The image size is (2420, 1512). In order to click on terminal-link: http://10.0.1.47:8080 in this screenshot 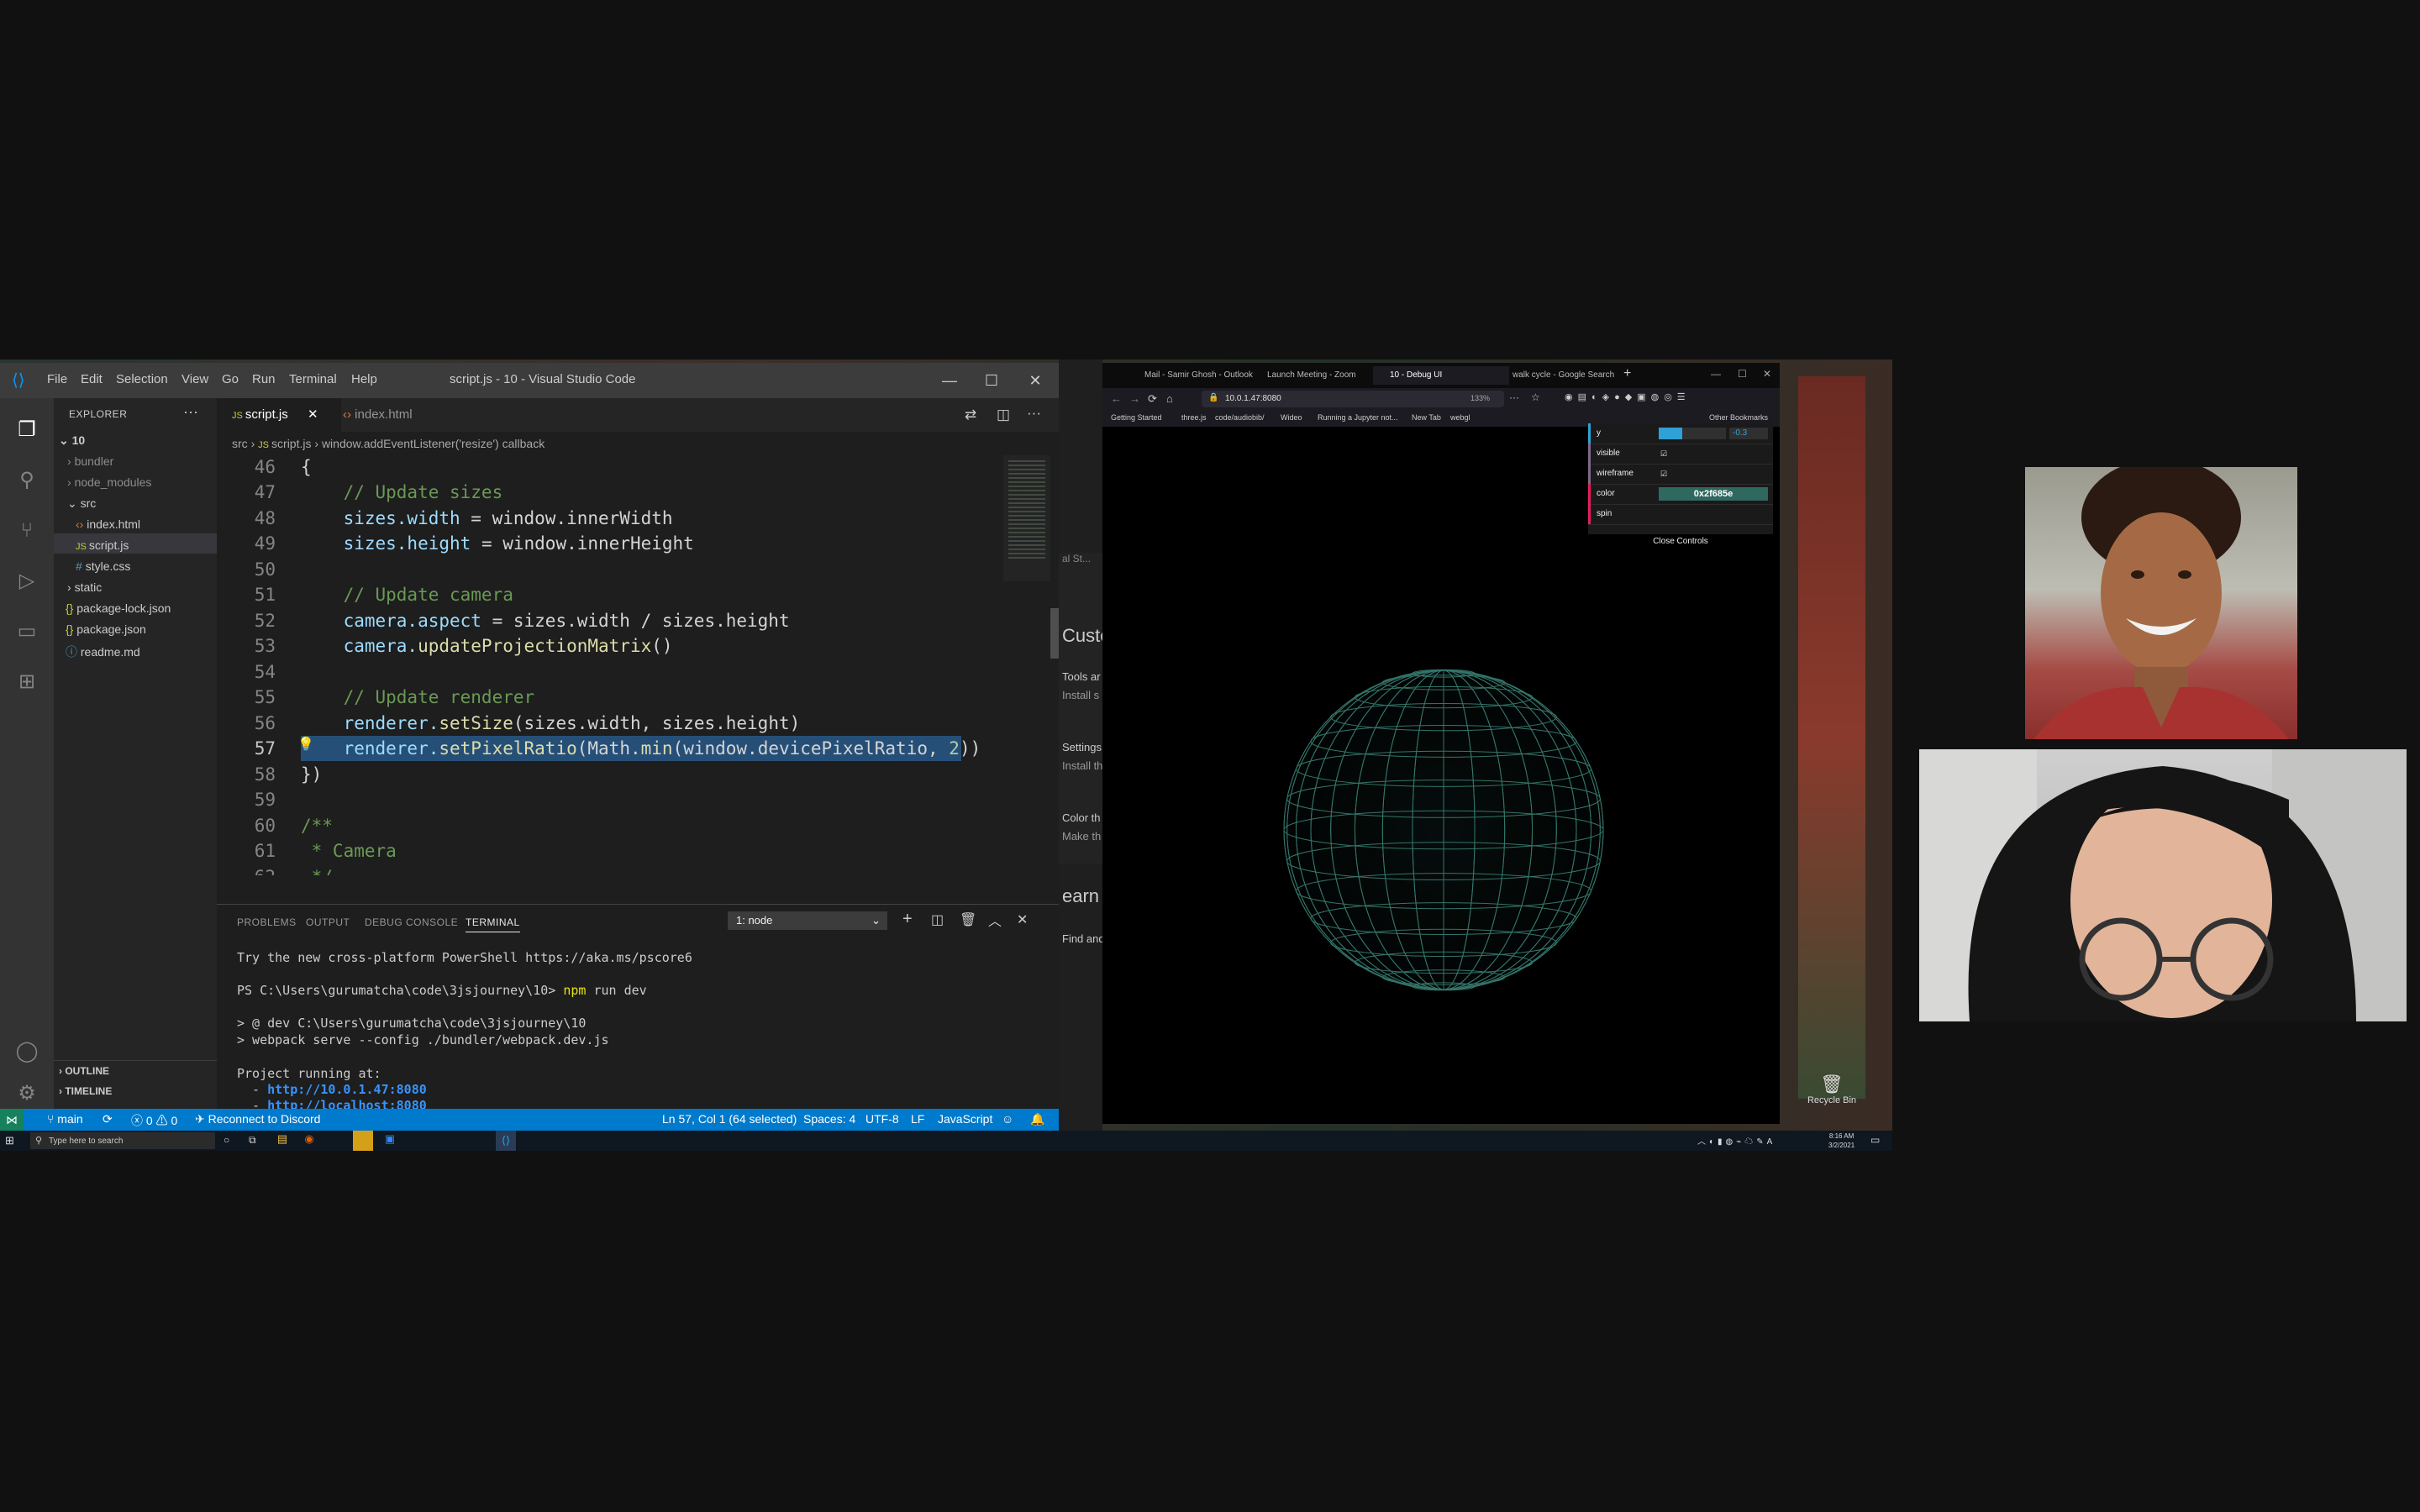, I will do `click(347, 1089)`.